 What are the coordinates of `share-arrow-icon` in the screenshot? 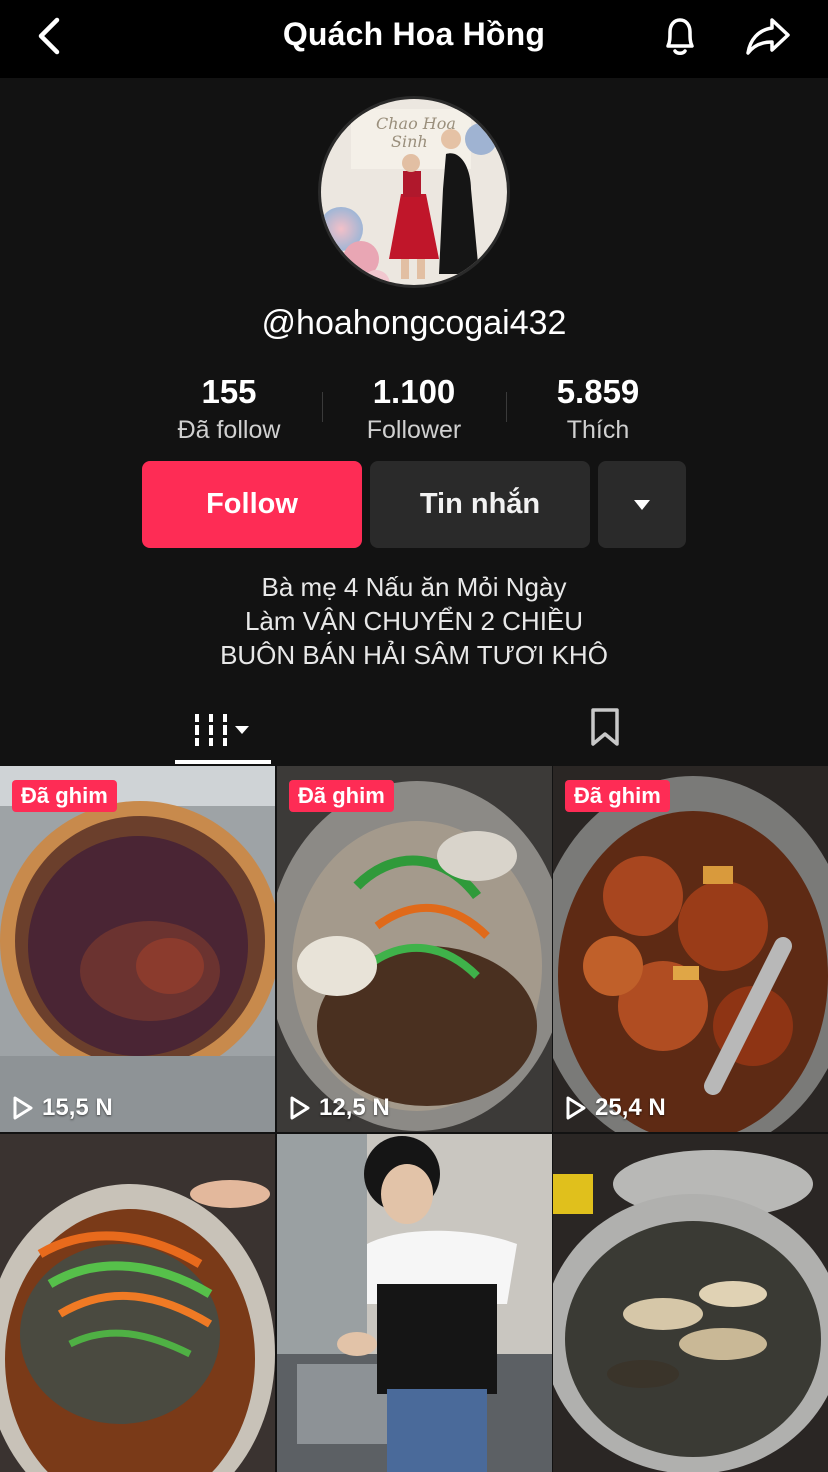 It's located at (768, 36).